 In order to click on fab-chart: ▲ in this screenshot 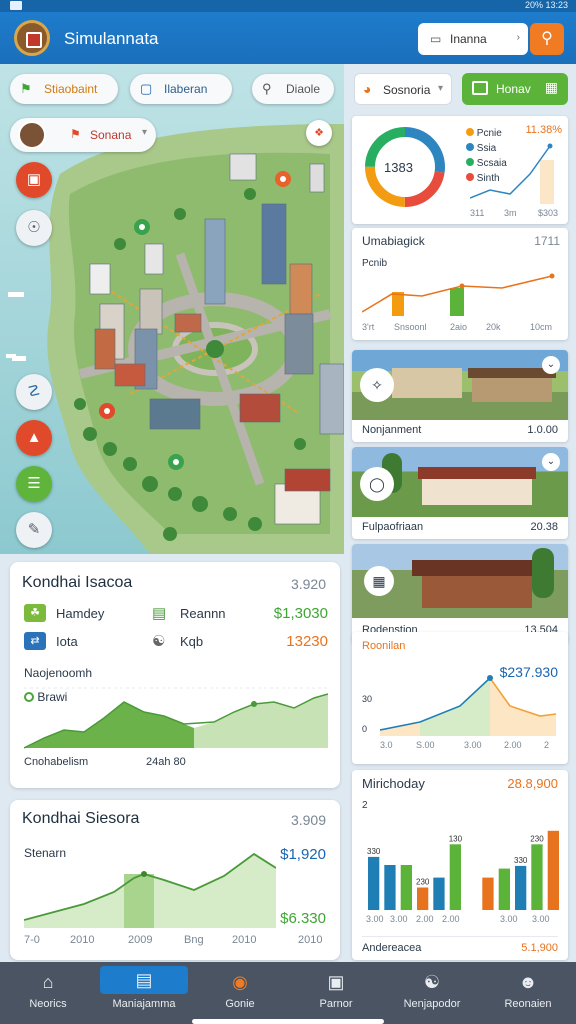, I will do `click(34, 438)`.